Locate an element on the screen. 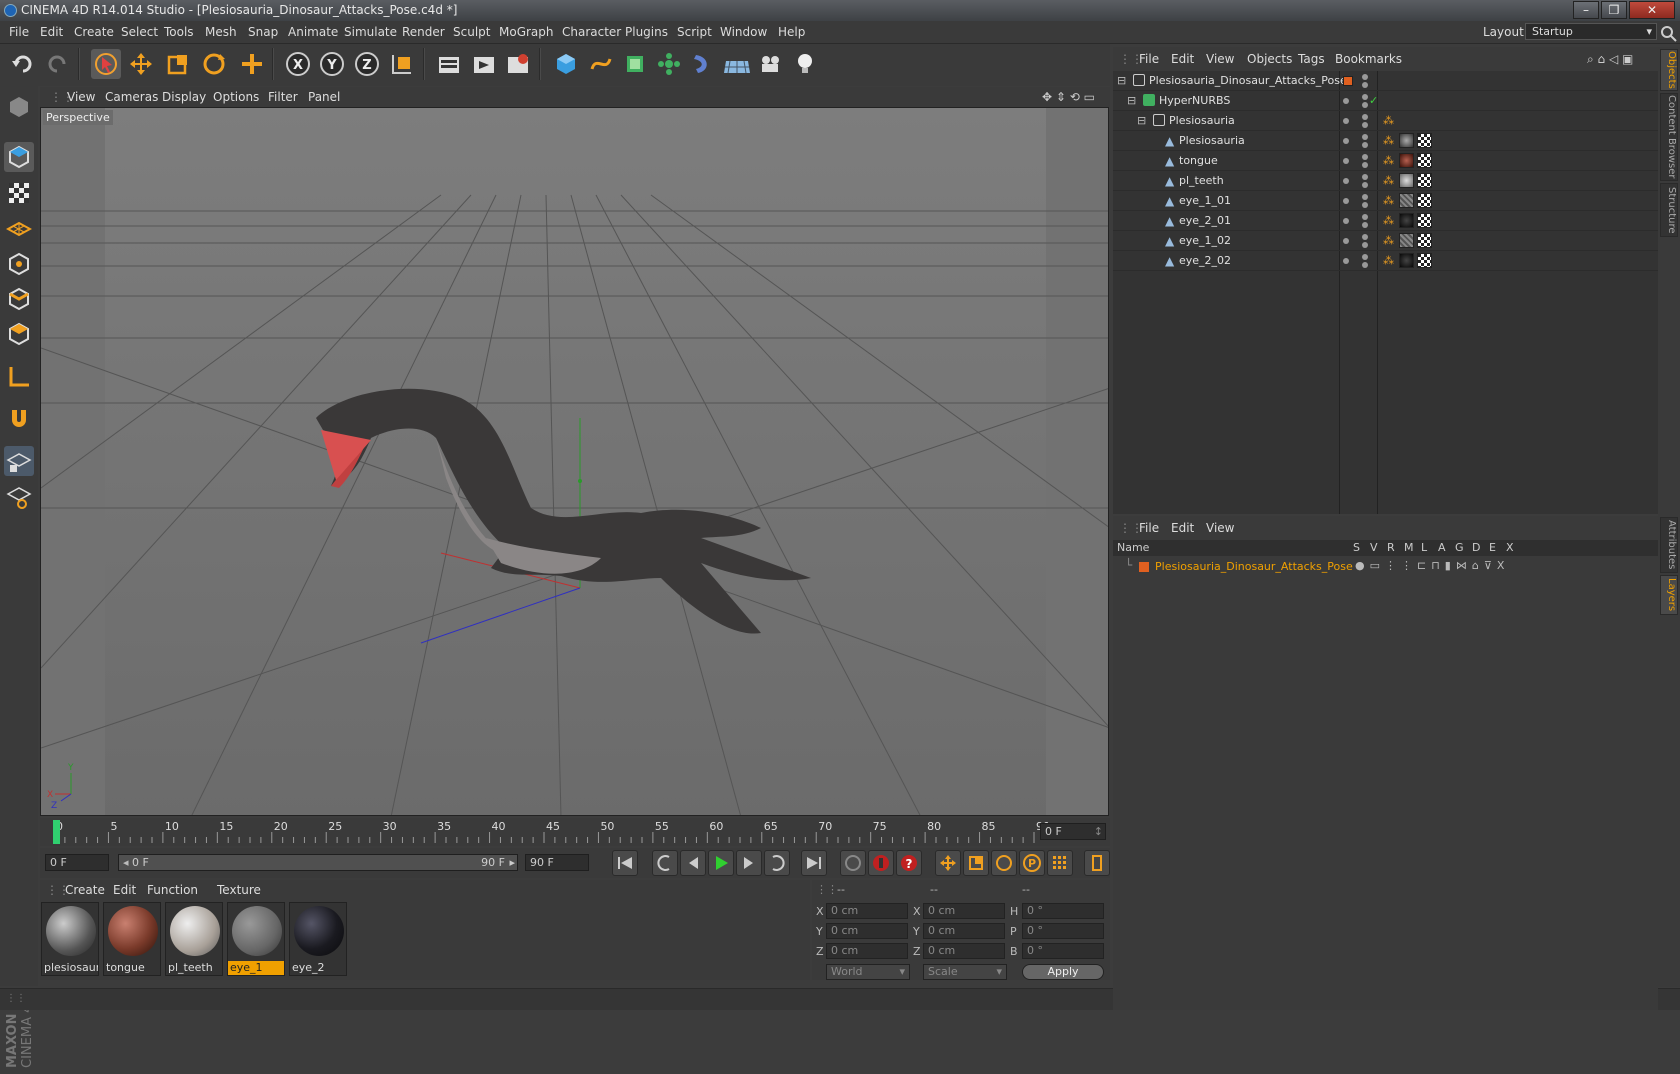 Image resolution: width=1680 pixels, height=1074 pixels. frame-range-slider: ◂ 0 F 90 F ▸ is located at coordinates (318, 862).